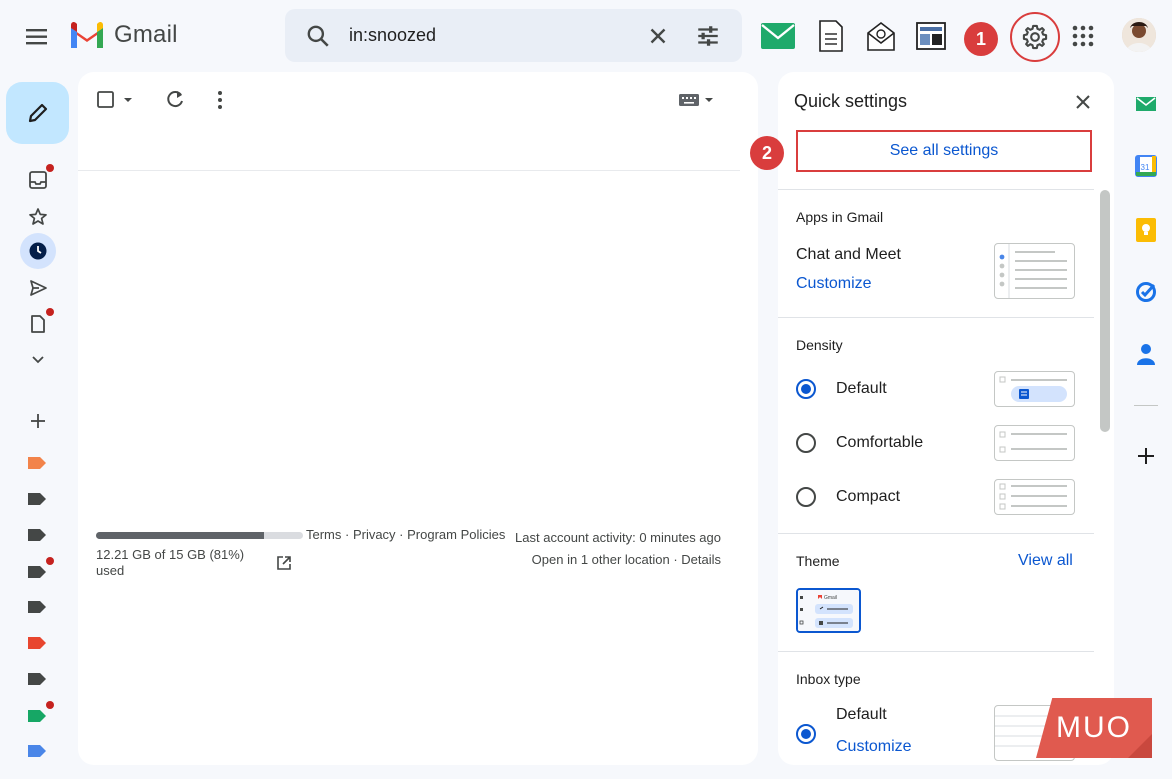 The image size is (1172, 779). I want to click on clock-icon, so click(38, 251).